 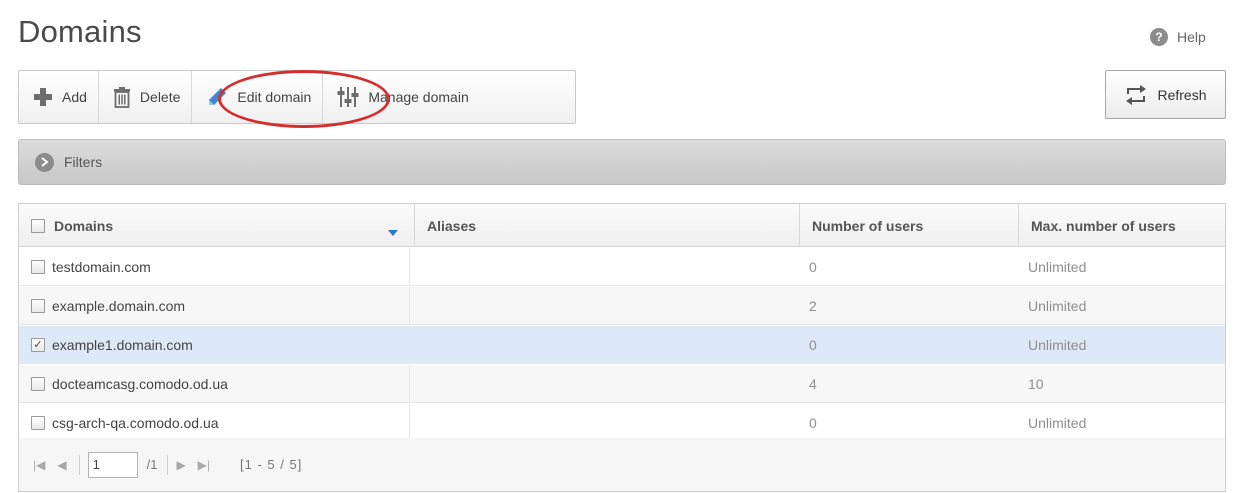 What do you see at coordinates (140, 384) in the screenshot?
I see `domain-name: docteamcasg.comodo.od.ua` at bounding box center [140, 384].